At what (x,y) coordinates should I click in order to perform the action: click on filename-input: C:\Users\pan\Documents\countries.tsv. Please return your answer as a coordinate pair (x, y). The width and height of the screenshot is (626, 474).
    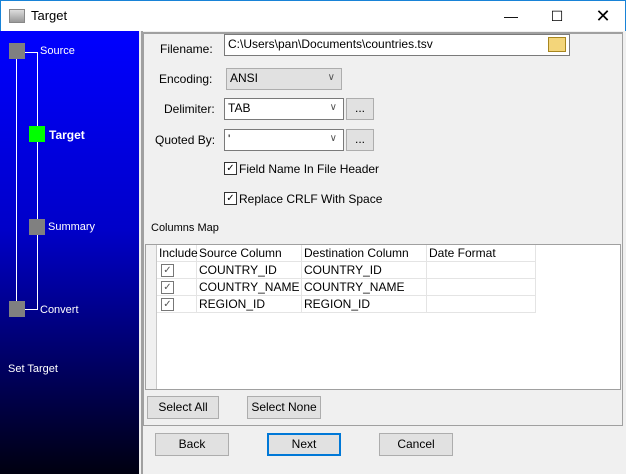
    Looking at the image, I should click on (397, 45).